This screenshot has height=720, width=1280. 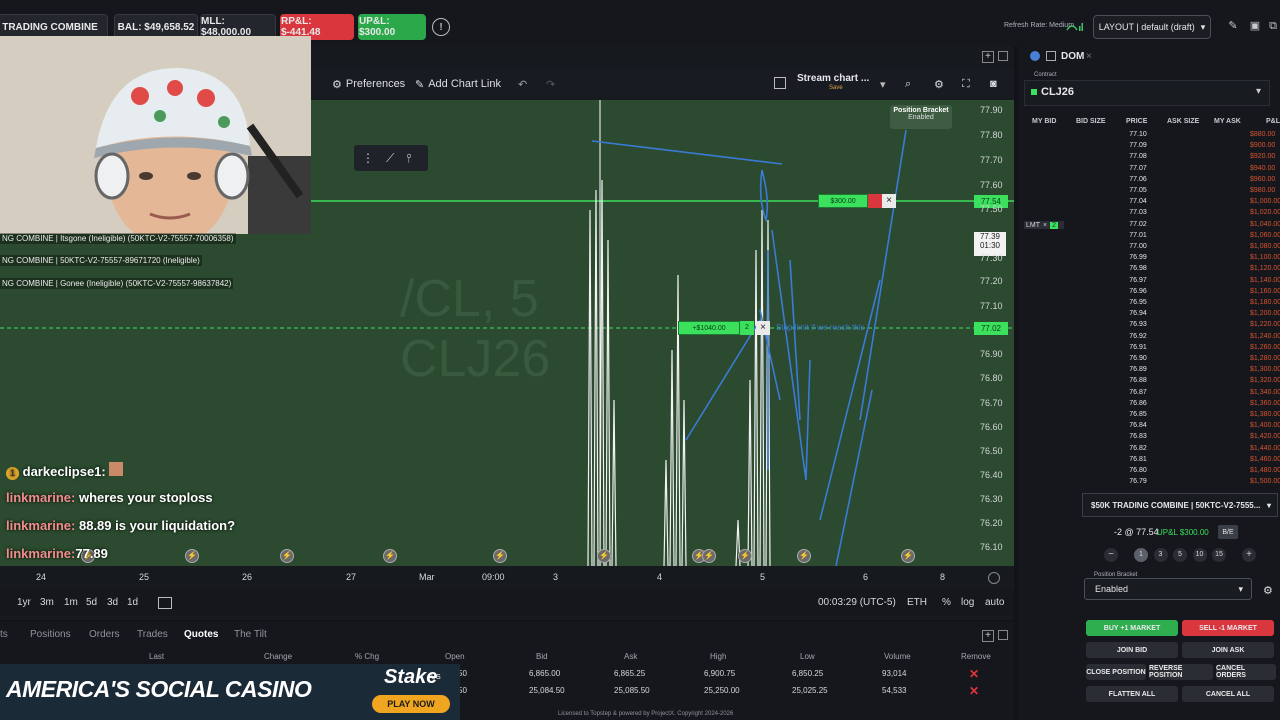 What do you see at coordinates (390, 158) in the screenshot?
I see `trendline-icon: ⟋` at bounding box center [390, 158].